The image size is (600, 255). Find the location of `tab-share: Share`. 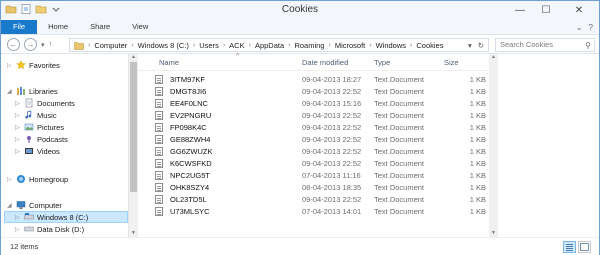

tab-share: Share is located at coordinates (100, 27).